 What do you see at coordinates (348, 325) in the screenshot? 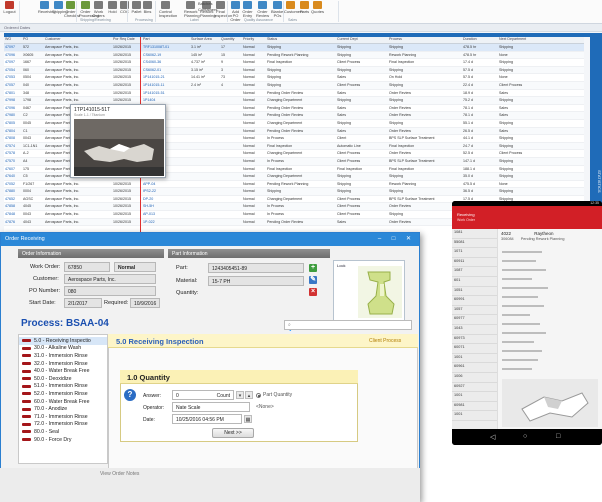
I see `process-search-input: ⌕` at bounding box center [348, 325].